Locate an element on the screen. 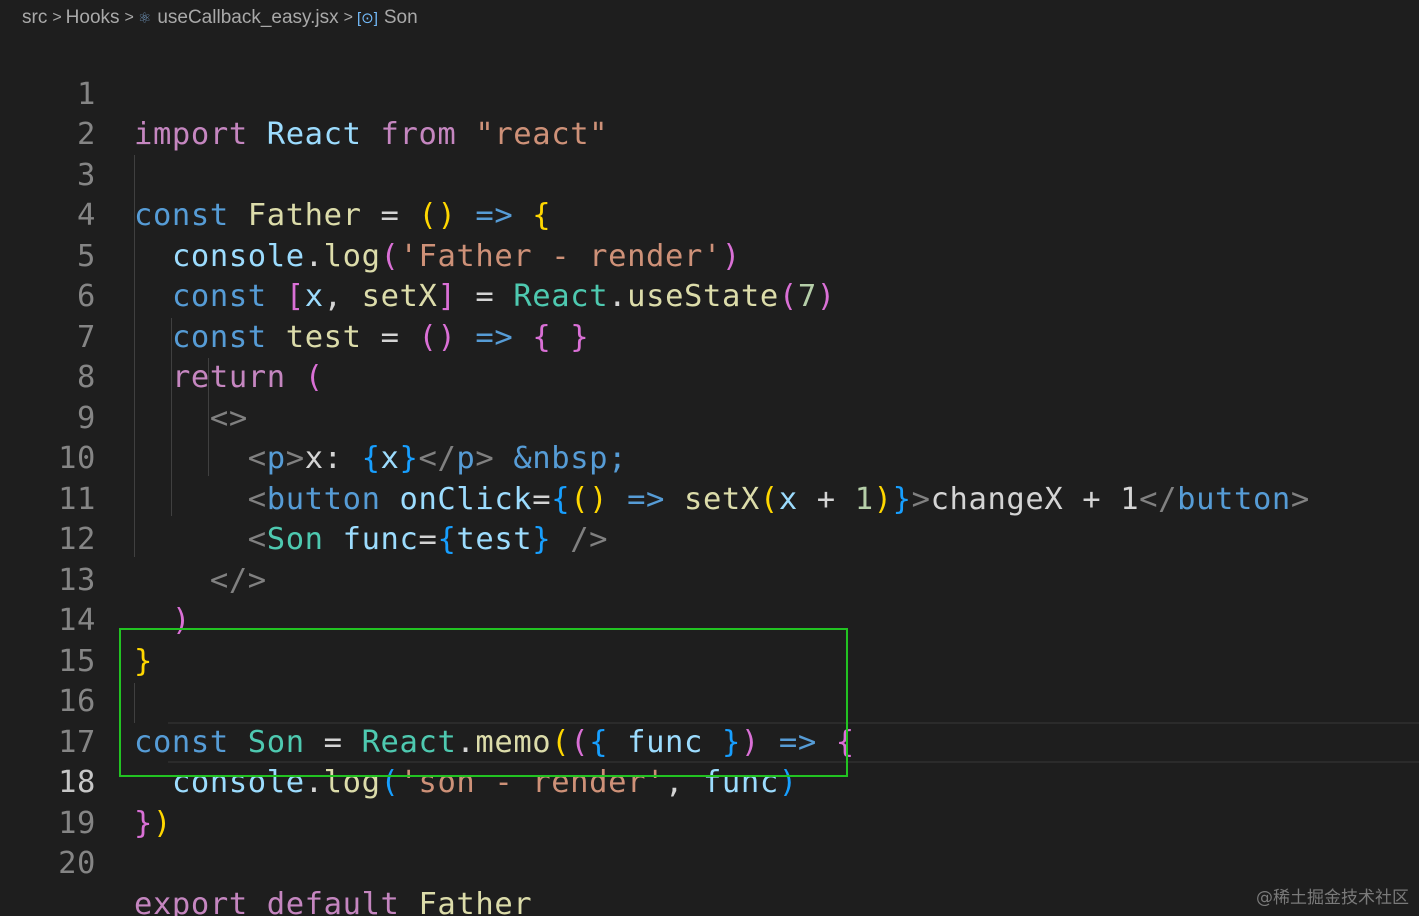 This screenshot has width=1419, height=916. code-line: 8 <> is located at coordinates (709, 377).